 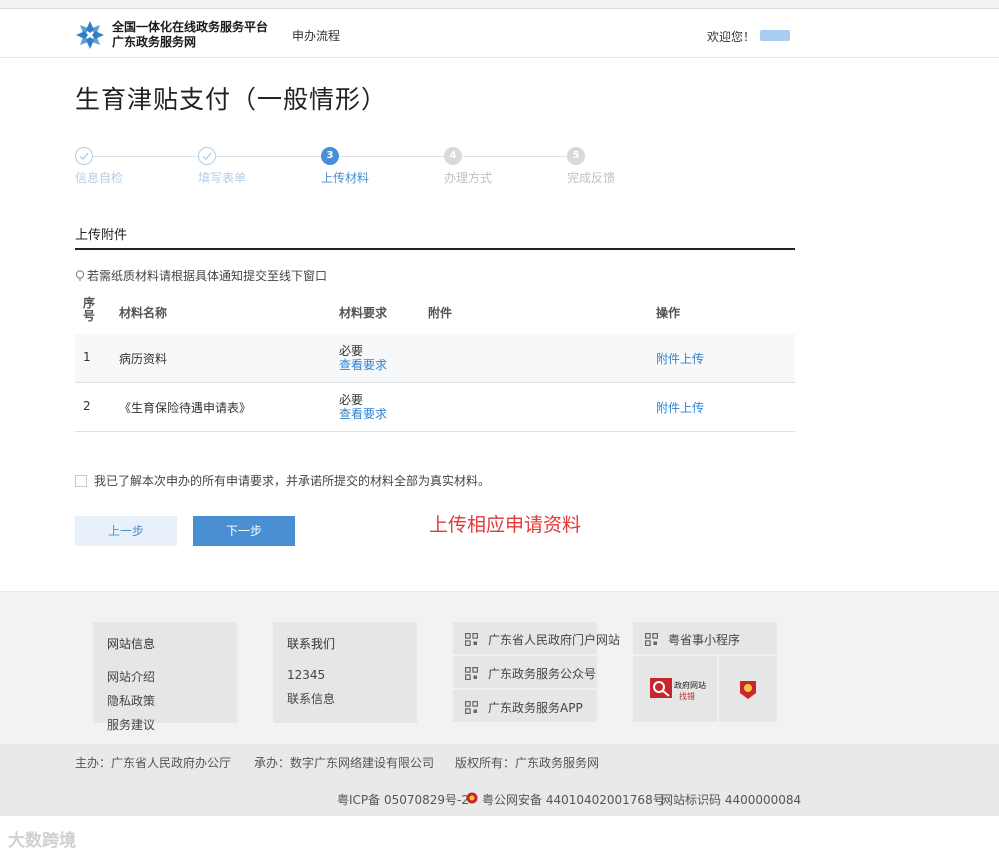 I want to click on step-2-label: 填写表单, so click(x=222, y=178).